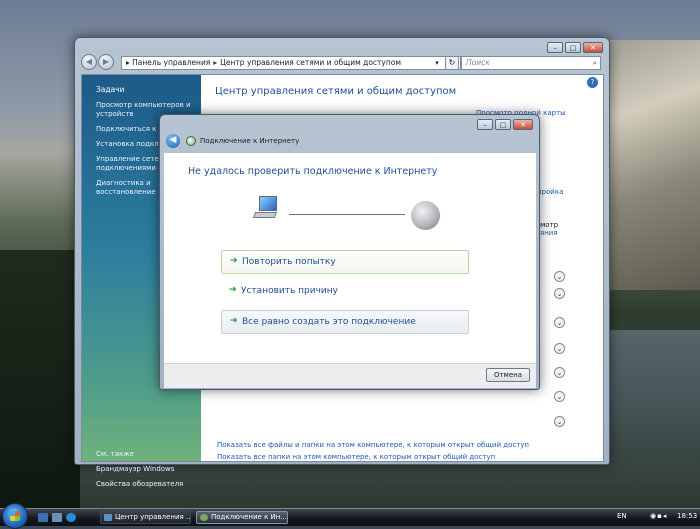 This screenshot has width=700, height=529. I want to click on see-also-header: См. также, so click(115, 454).